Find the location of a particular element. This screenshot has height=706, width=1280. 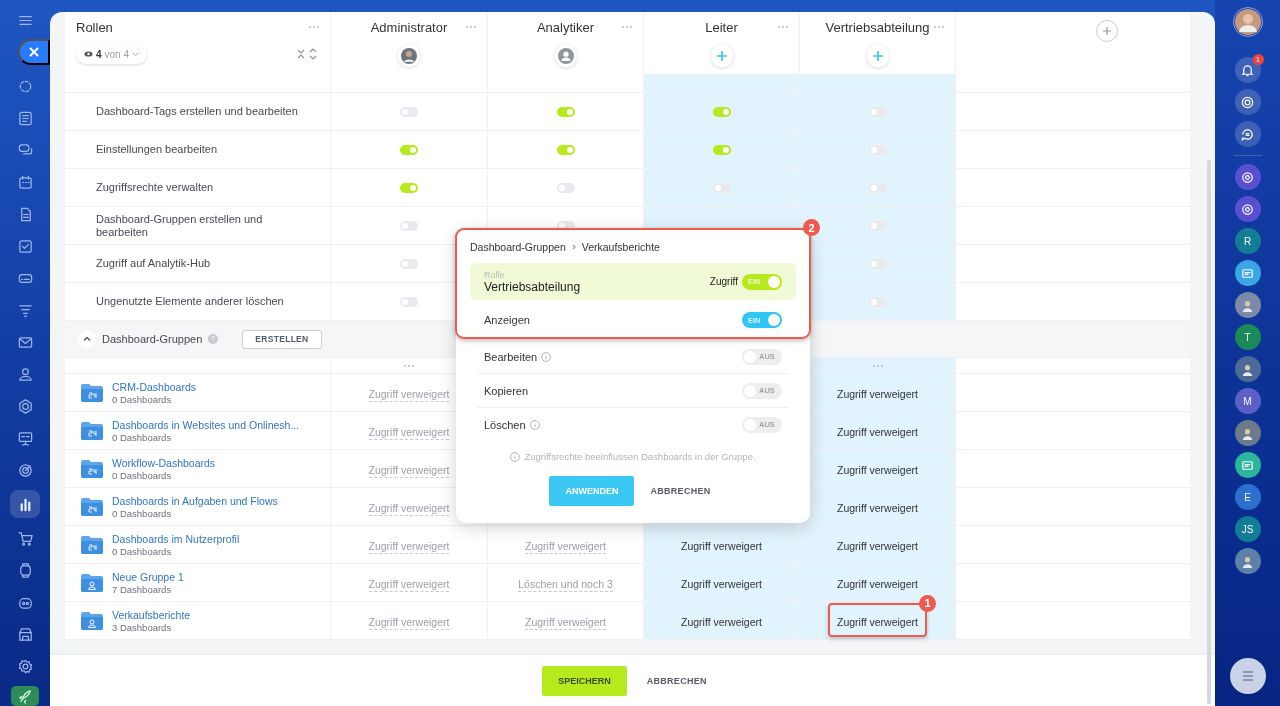

permission-label: Zugriff auf Analytik-Hub is located at coordinates (153, 263).